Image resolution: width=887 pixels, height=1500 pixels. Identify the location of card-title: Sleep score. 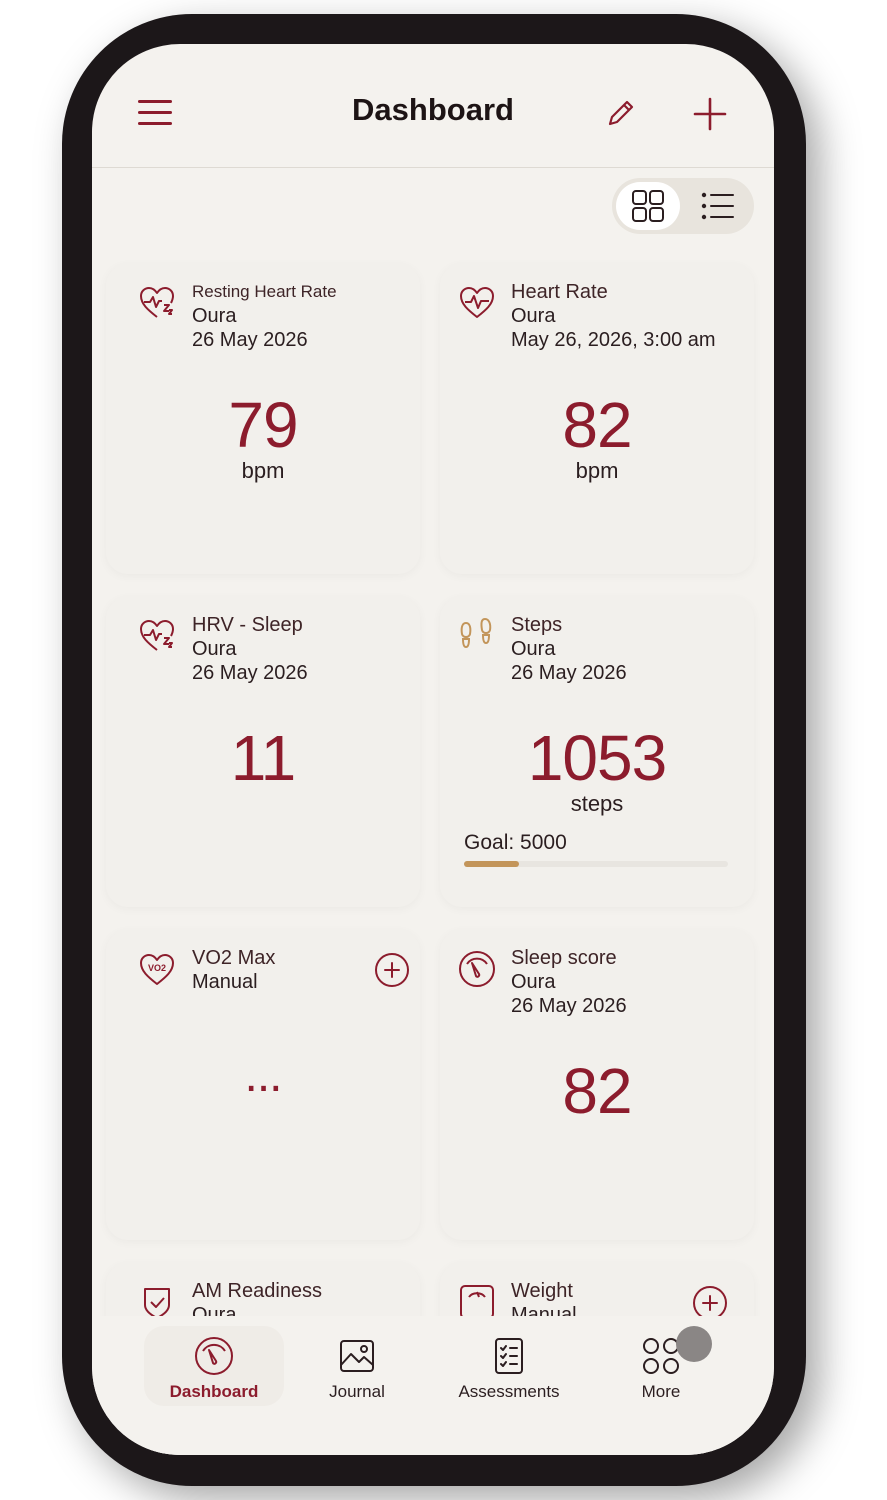
(564, 958).